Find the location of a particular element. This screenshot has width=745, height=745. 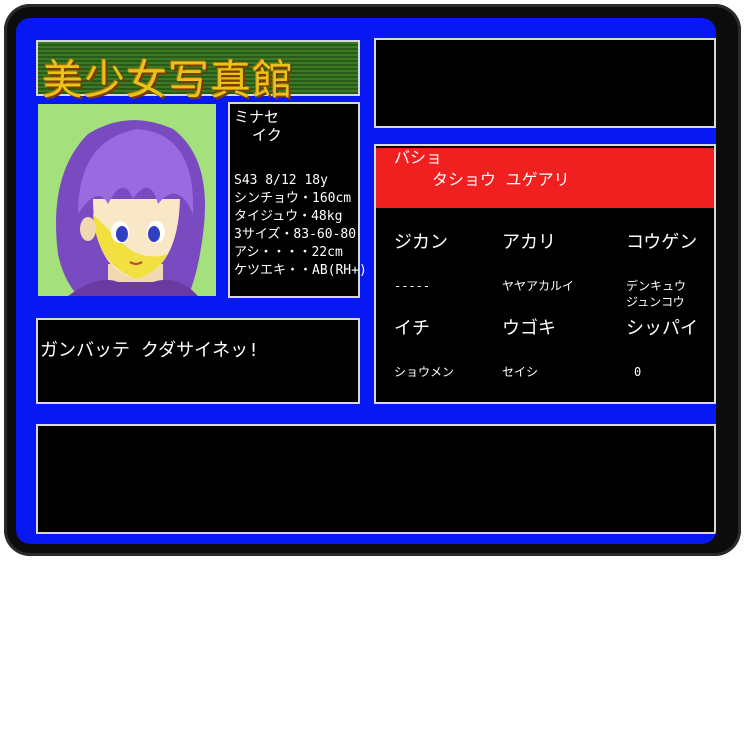

location-label: バショ is located at coordinates (418, 157).